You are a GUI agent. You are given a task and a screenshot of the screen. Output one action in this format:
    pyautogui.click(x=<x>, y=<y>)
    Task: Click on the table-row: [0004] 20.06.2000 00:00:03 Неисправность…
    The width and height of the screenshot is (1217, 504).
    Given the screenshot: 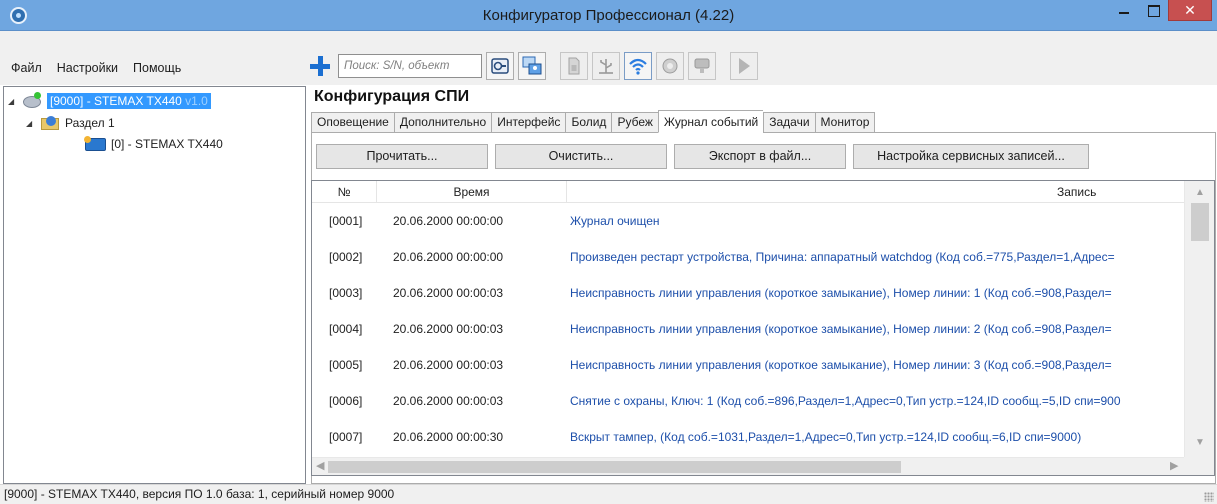 What is the action you would take?
    pyautogui.click(x=748, y=329)
    